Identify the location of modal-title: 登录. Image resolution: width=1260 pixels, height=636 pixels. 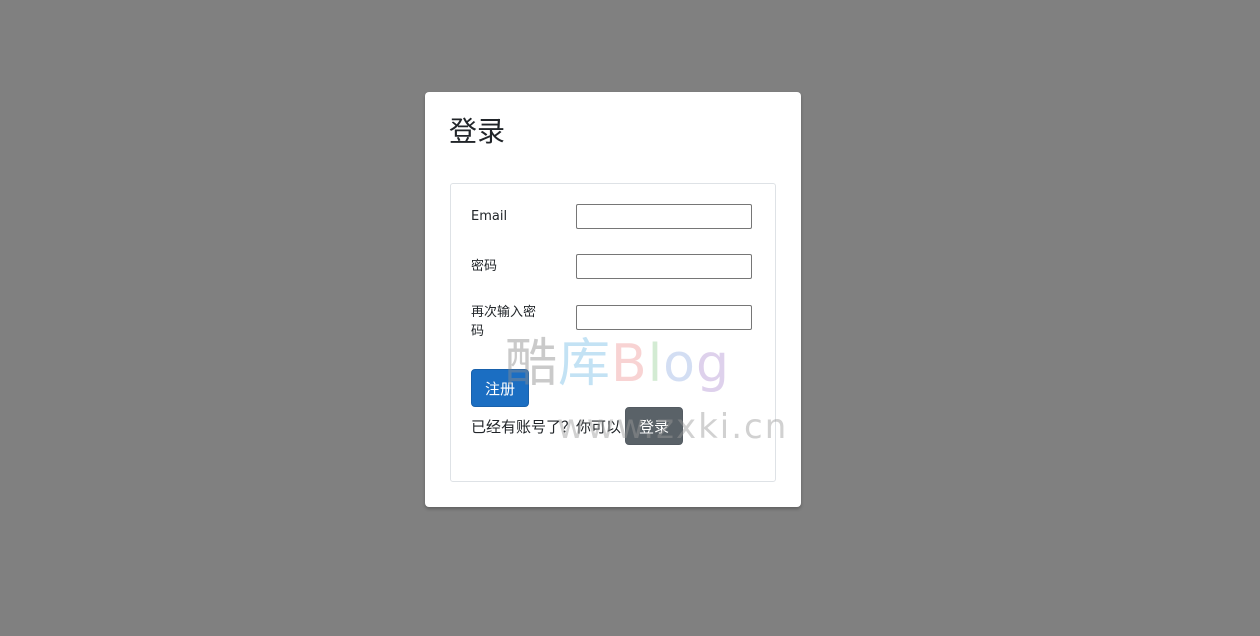
(477, 131).